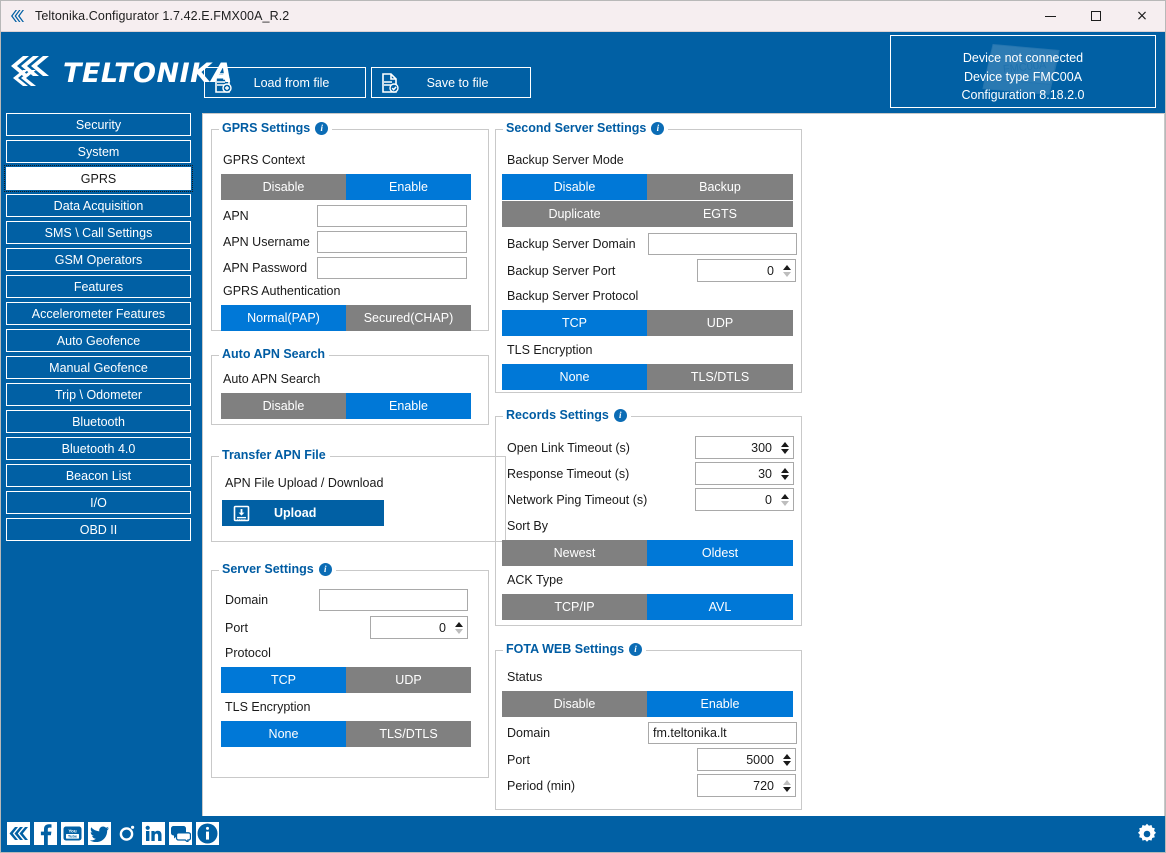 The image size is (1166, 853). Describe the element at coordinates (650, 499) in the screenshot. I see `network-ping-timeout-row: Network Ping Timeout (s) 0` at that location.